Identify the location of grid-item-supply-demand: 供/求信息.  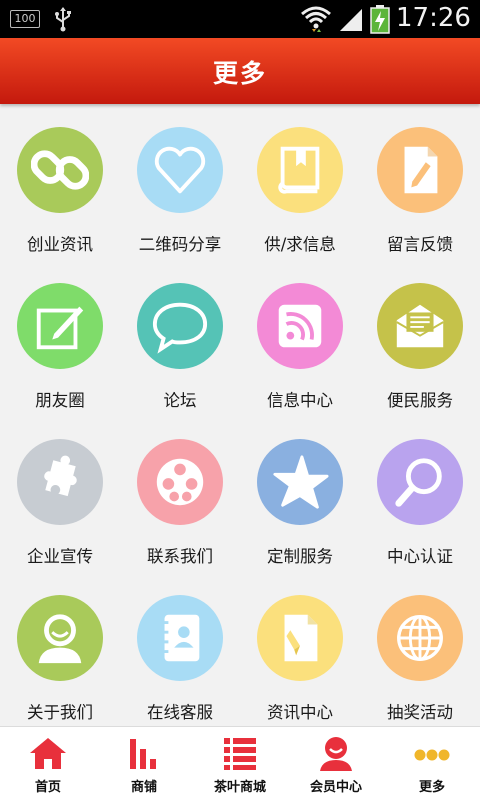
(300, 182).